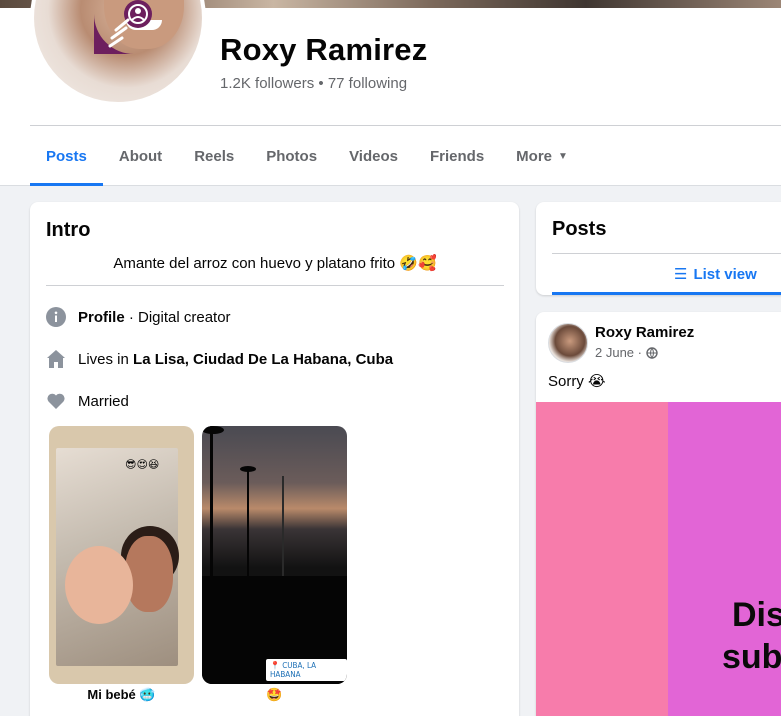 This screenshot has height=716, width=781. Describe the element at coordinates (101, 317) in the screenshot. I see `profile-label: Profile` at that location.